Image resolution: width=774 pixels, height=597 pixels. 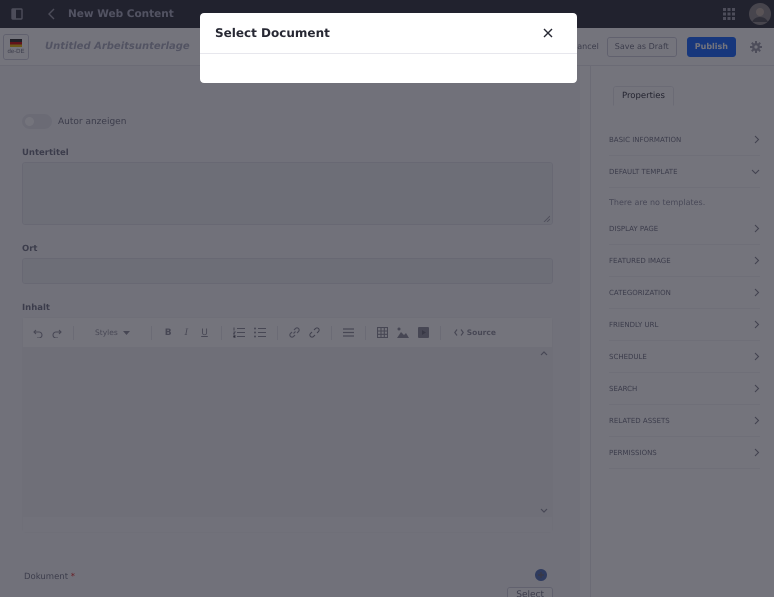 What do you see at coordinates (294, 332) in the screenshot?
I see `link-icon` at bounding box center [294, 332].